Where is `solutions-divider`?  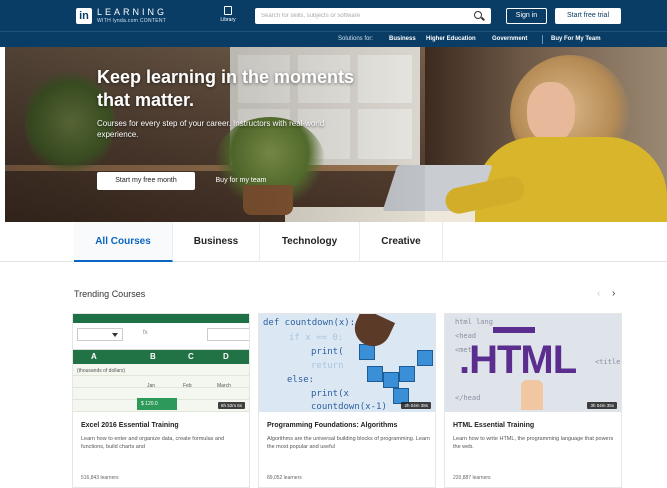 solutions-divider is located at coordinates (542, 39).